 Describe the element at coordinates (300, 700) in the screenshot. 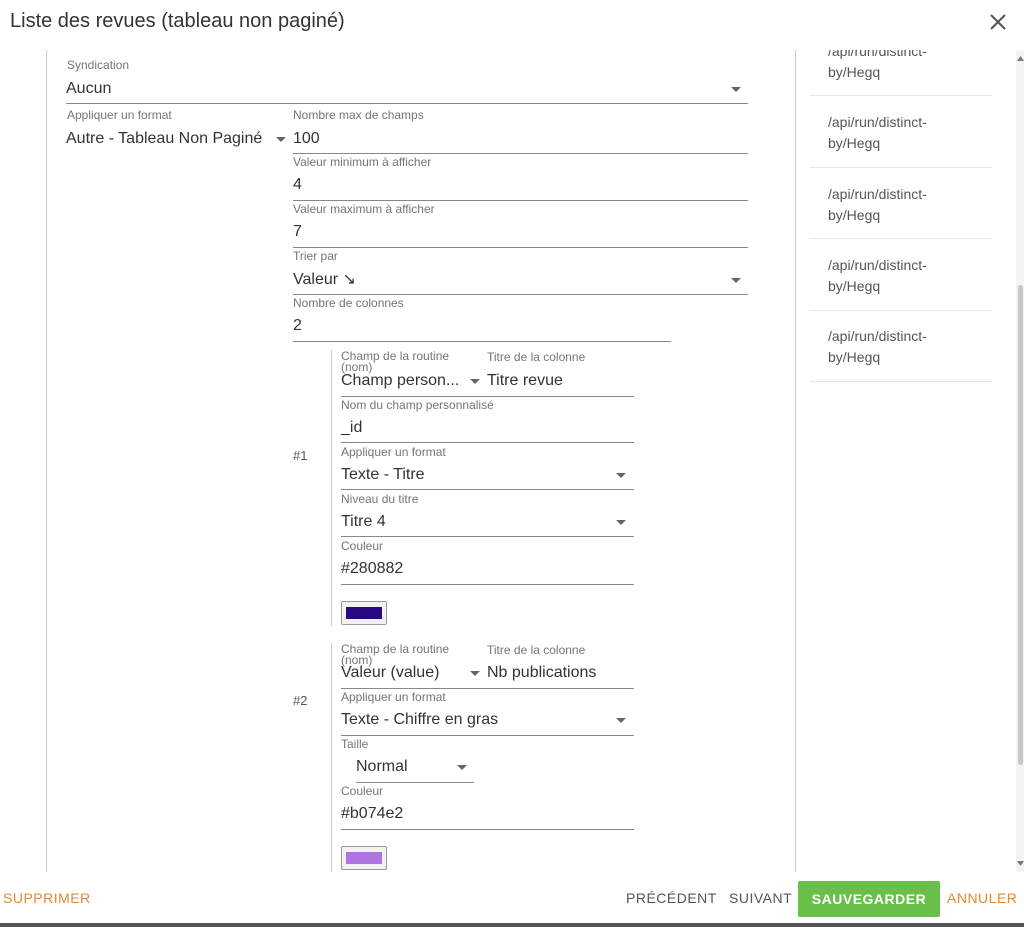

I see `column-number: #2` at that location.